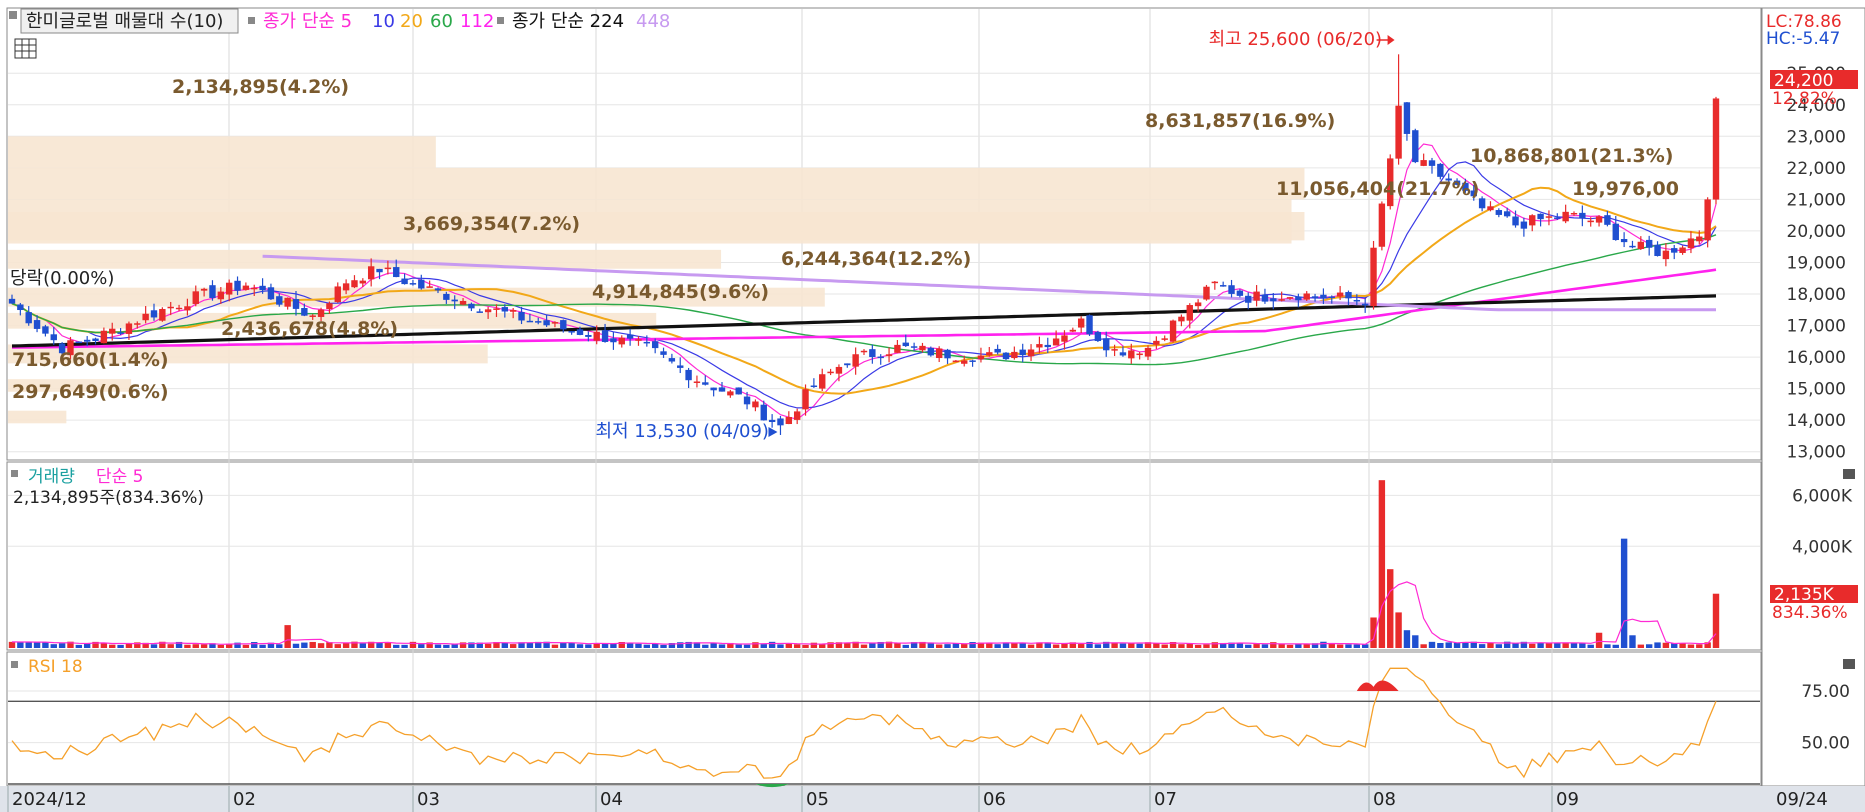  Describe the element at coordinates (1816, 453) in the screenshot. I see `y-tick-label: 13,000` at that location.